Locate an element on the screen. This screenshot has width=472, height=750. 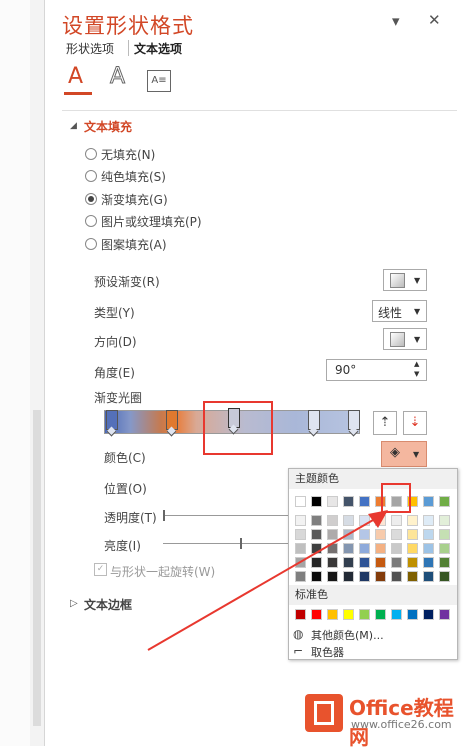
type-dropdown: 线性 ▼ is located at coordinates (399, 311).